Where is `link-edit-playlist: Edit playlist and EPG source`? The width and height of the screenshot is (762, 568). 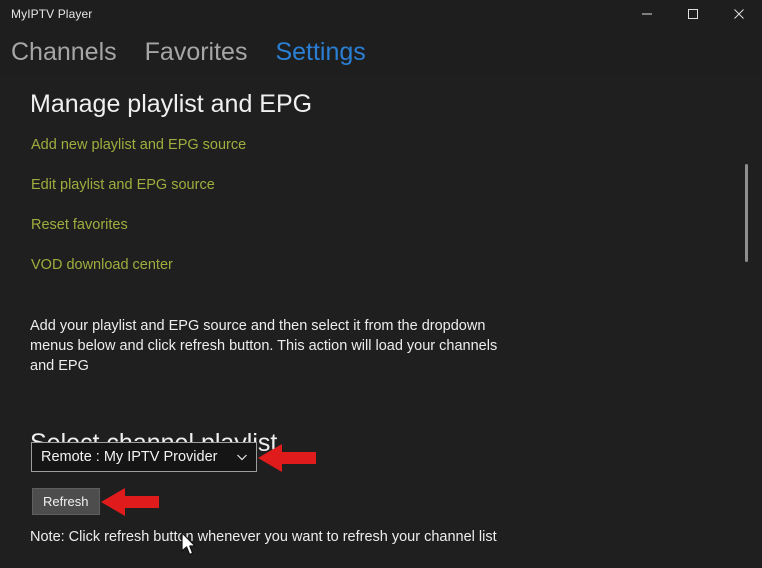
link-edit-playlist: Edit playlist and EPG source is located at coordinates (123, 185).